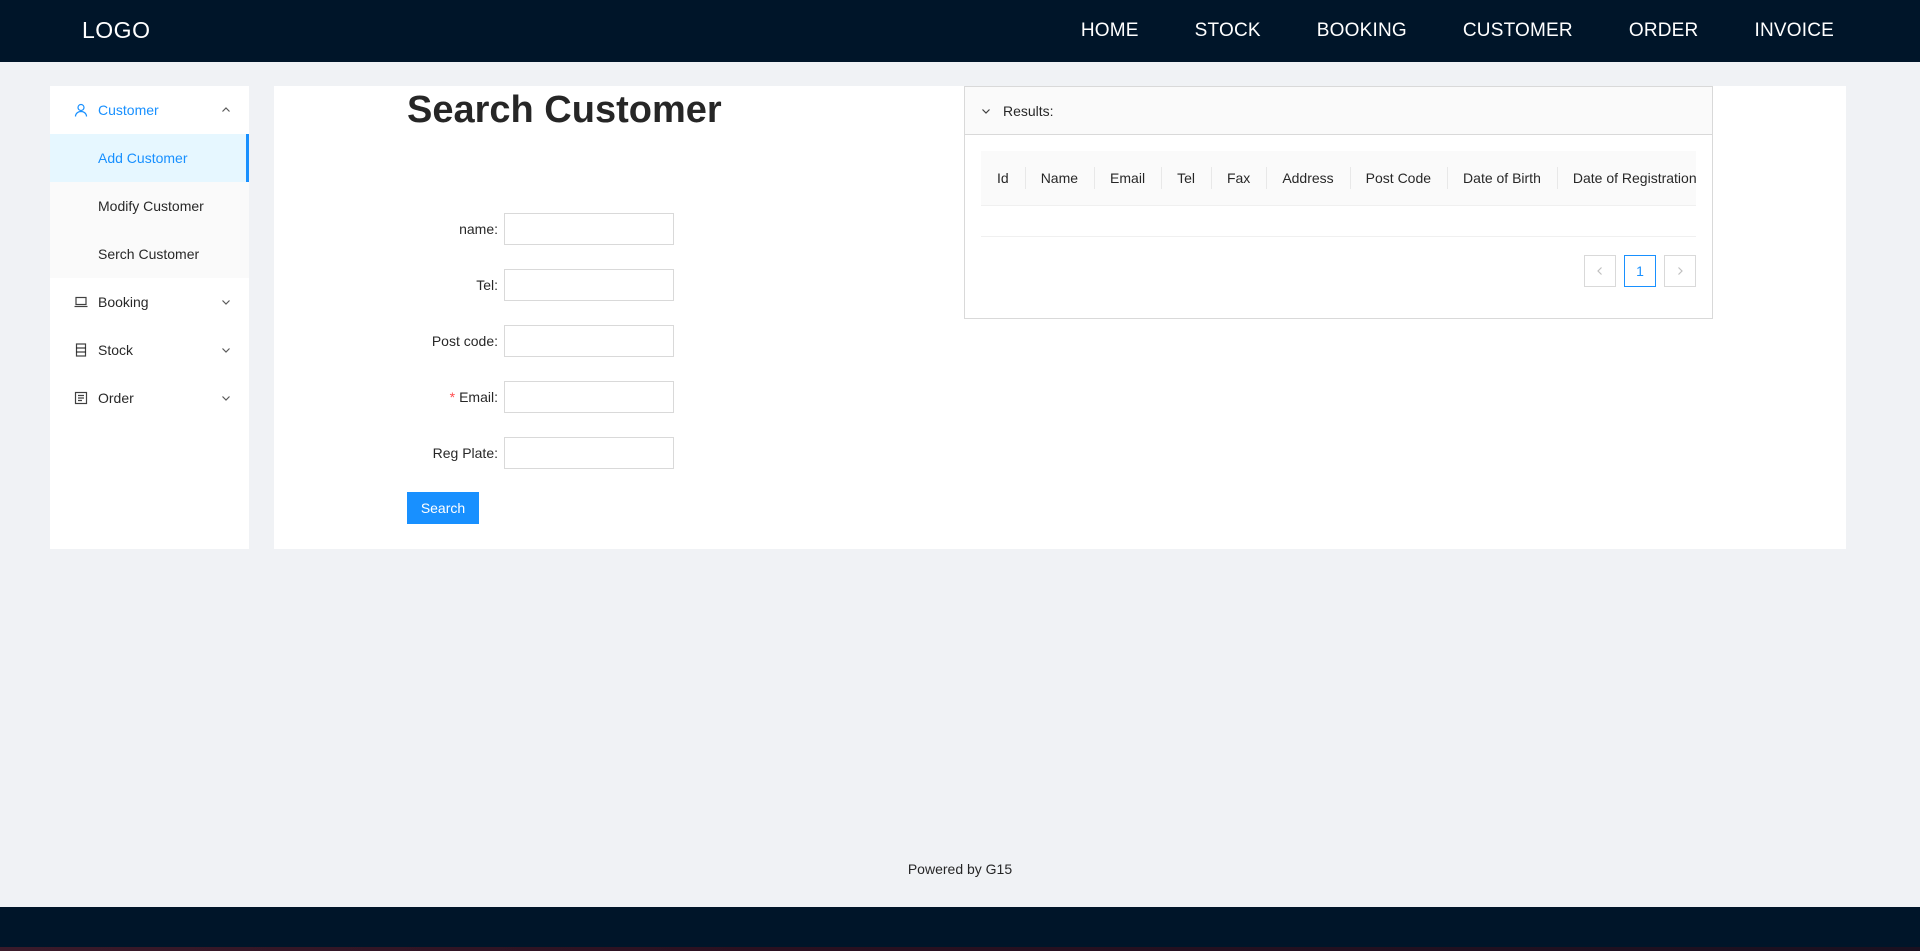 Image resolution: width=1920 pixels, height=951 pixels. Describe the element at coordinates (1059, 178) in the screenshot. I see `column-header-name: Name` at that location.